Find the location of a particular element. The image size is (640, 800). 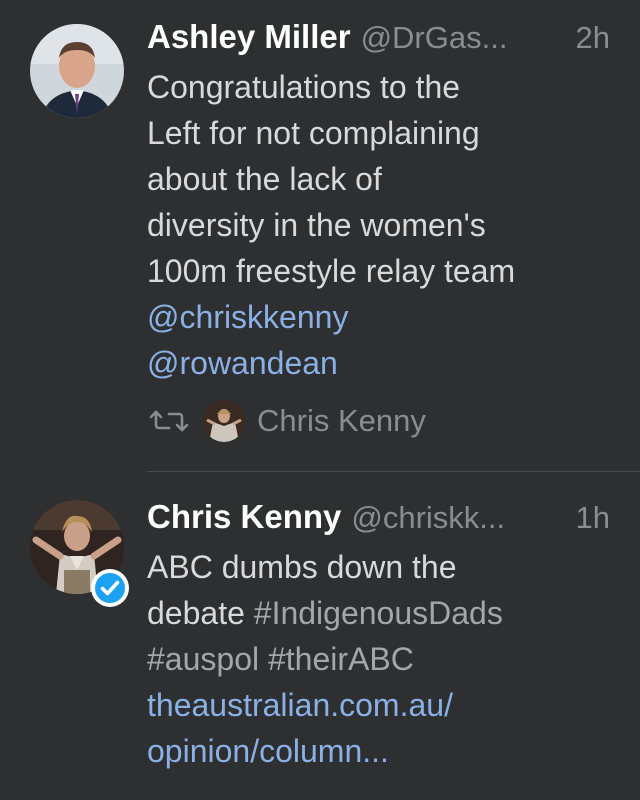

tweet-text-line: ABC dumbs down the is located at coordinates (302, 567).